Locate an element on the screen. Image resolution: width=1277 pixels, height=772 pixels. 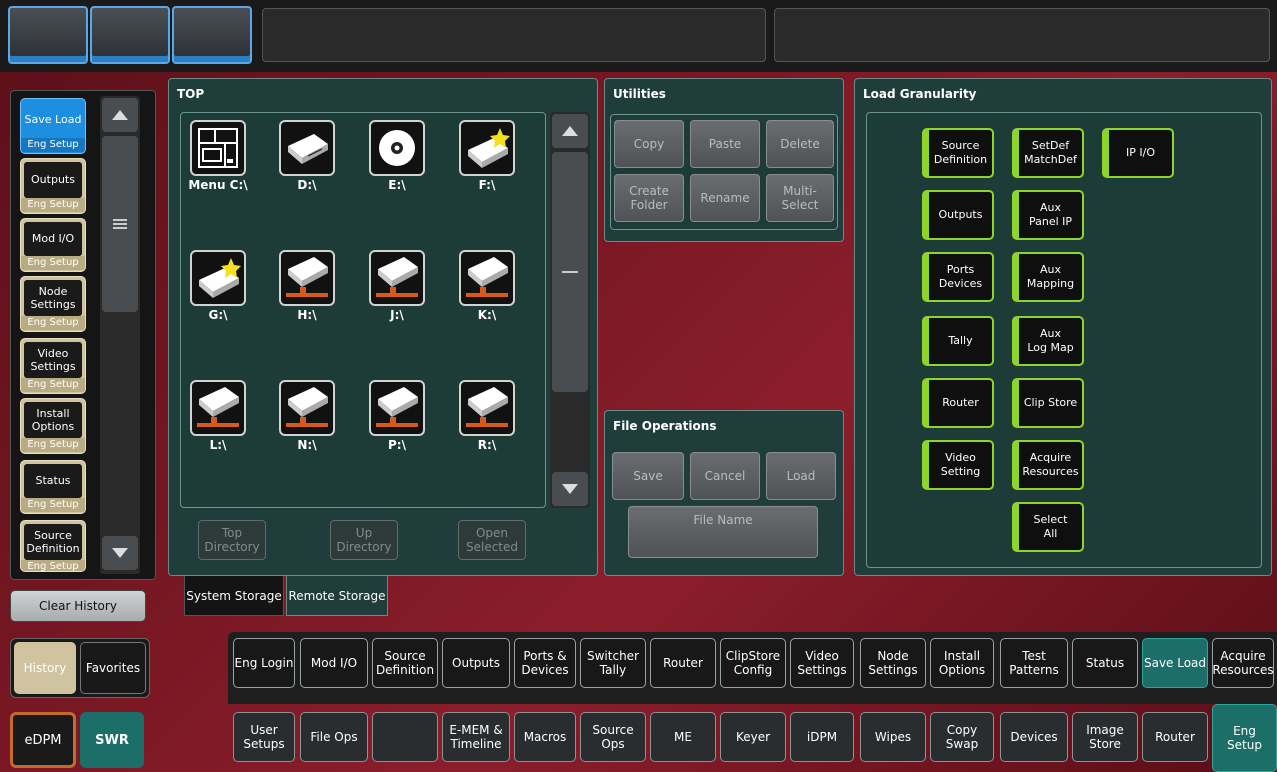
drive-r: R:\ is located at coordinates (487, 416).